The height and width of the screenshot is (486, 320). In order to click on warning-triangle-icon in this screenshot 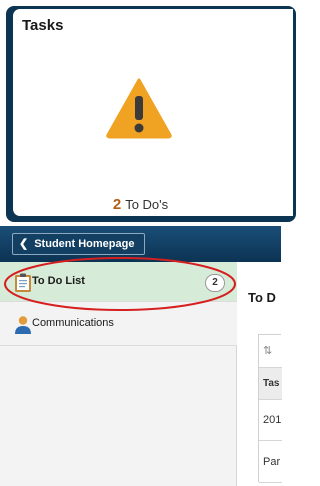, I will do `click(139, 108)`.